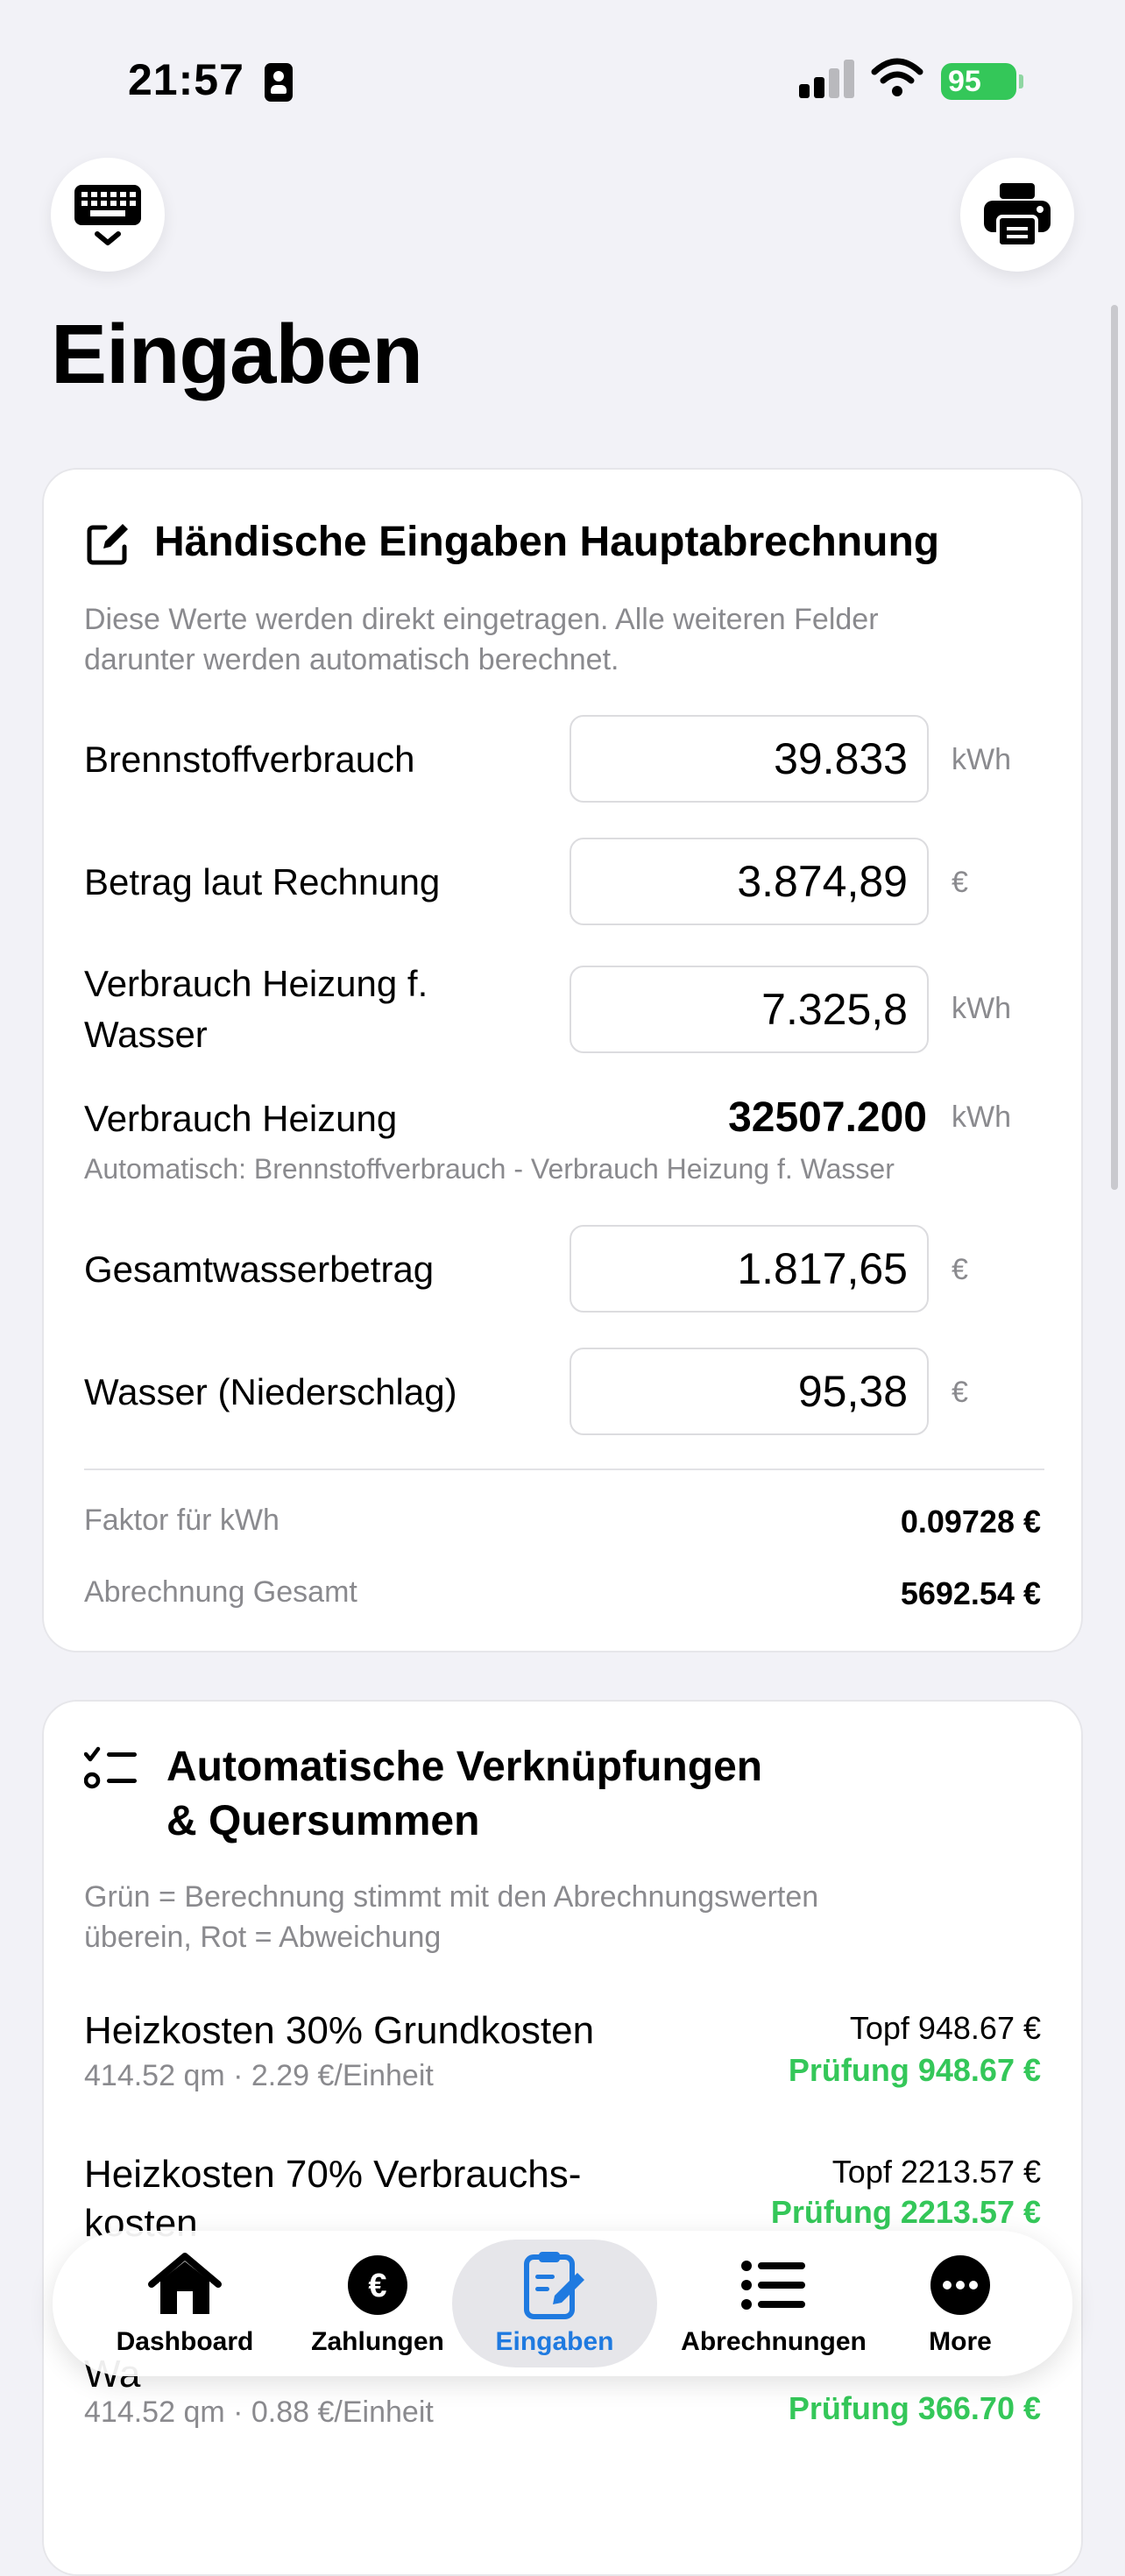 The image size is (1125, 2576). I want to click on keyboard-dismiss-button, so click(108, 215).